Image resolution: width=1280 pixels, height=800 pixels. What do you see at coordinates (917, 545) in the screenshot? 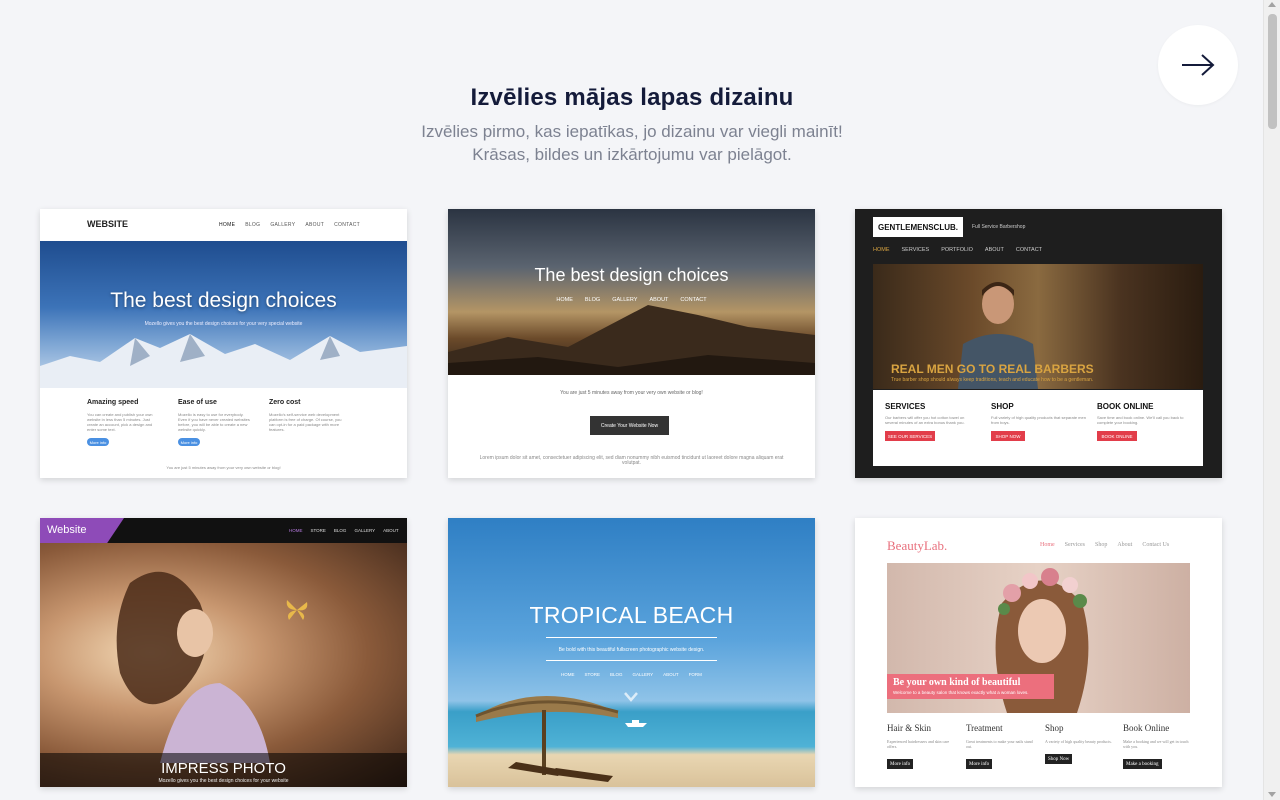
I see `t6-logo: BeautyLab.` at bounding box center [917, 545].